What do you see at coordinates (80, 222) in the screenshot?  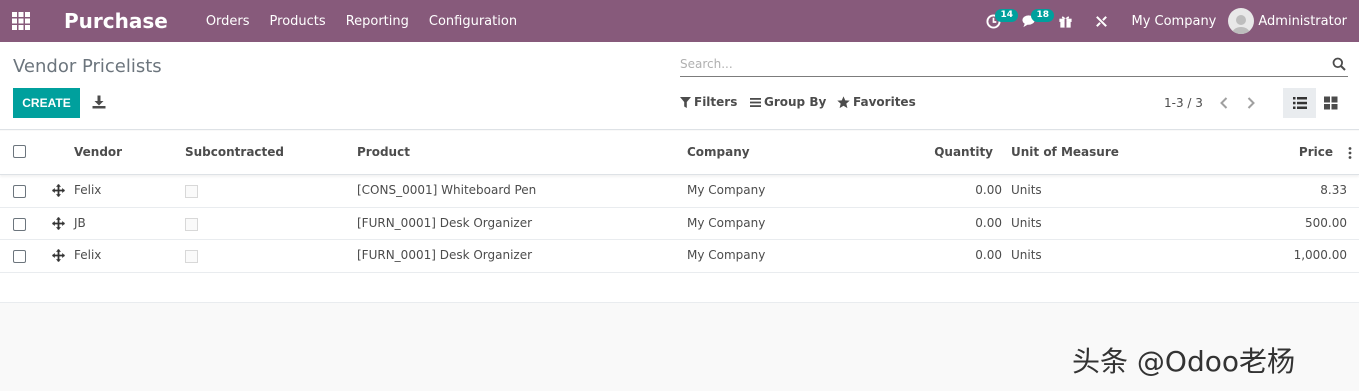 I see `cell-vendor: JB` at bounding box center [80, 222].